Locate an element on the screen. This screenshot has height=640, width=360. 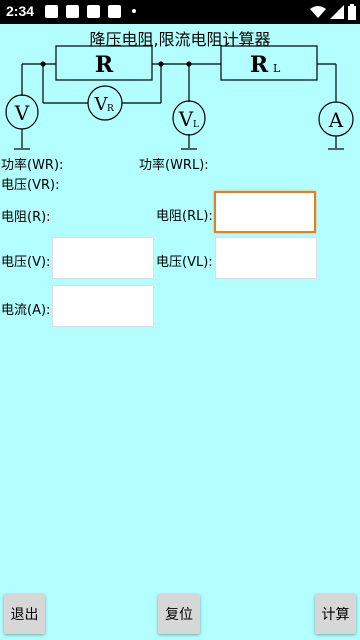
more-notifications-icon is located at coordinates (134, 11).